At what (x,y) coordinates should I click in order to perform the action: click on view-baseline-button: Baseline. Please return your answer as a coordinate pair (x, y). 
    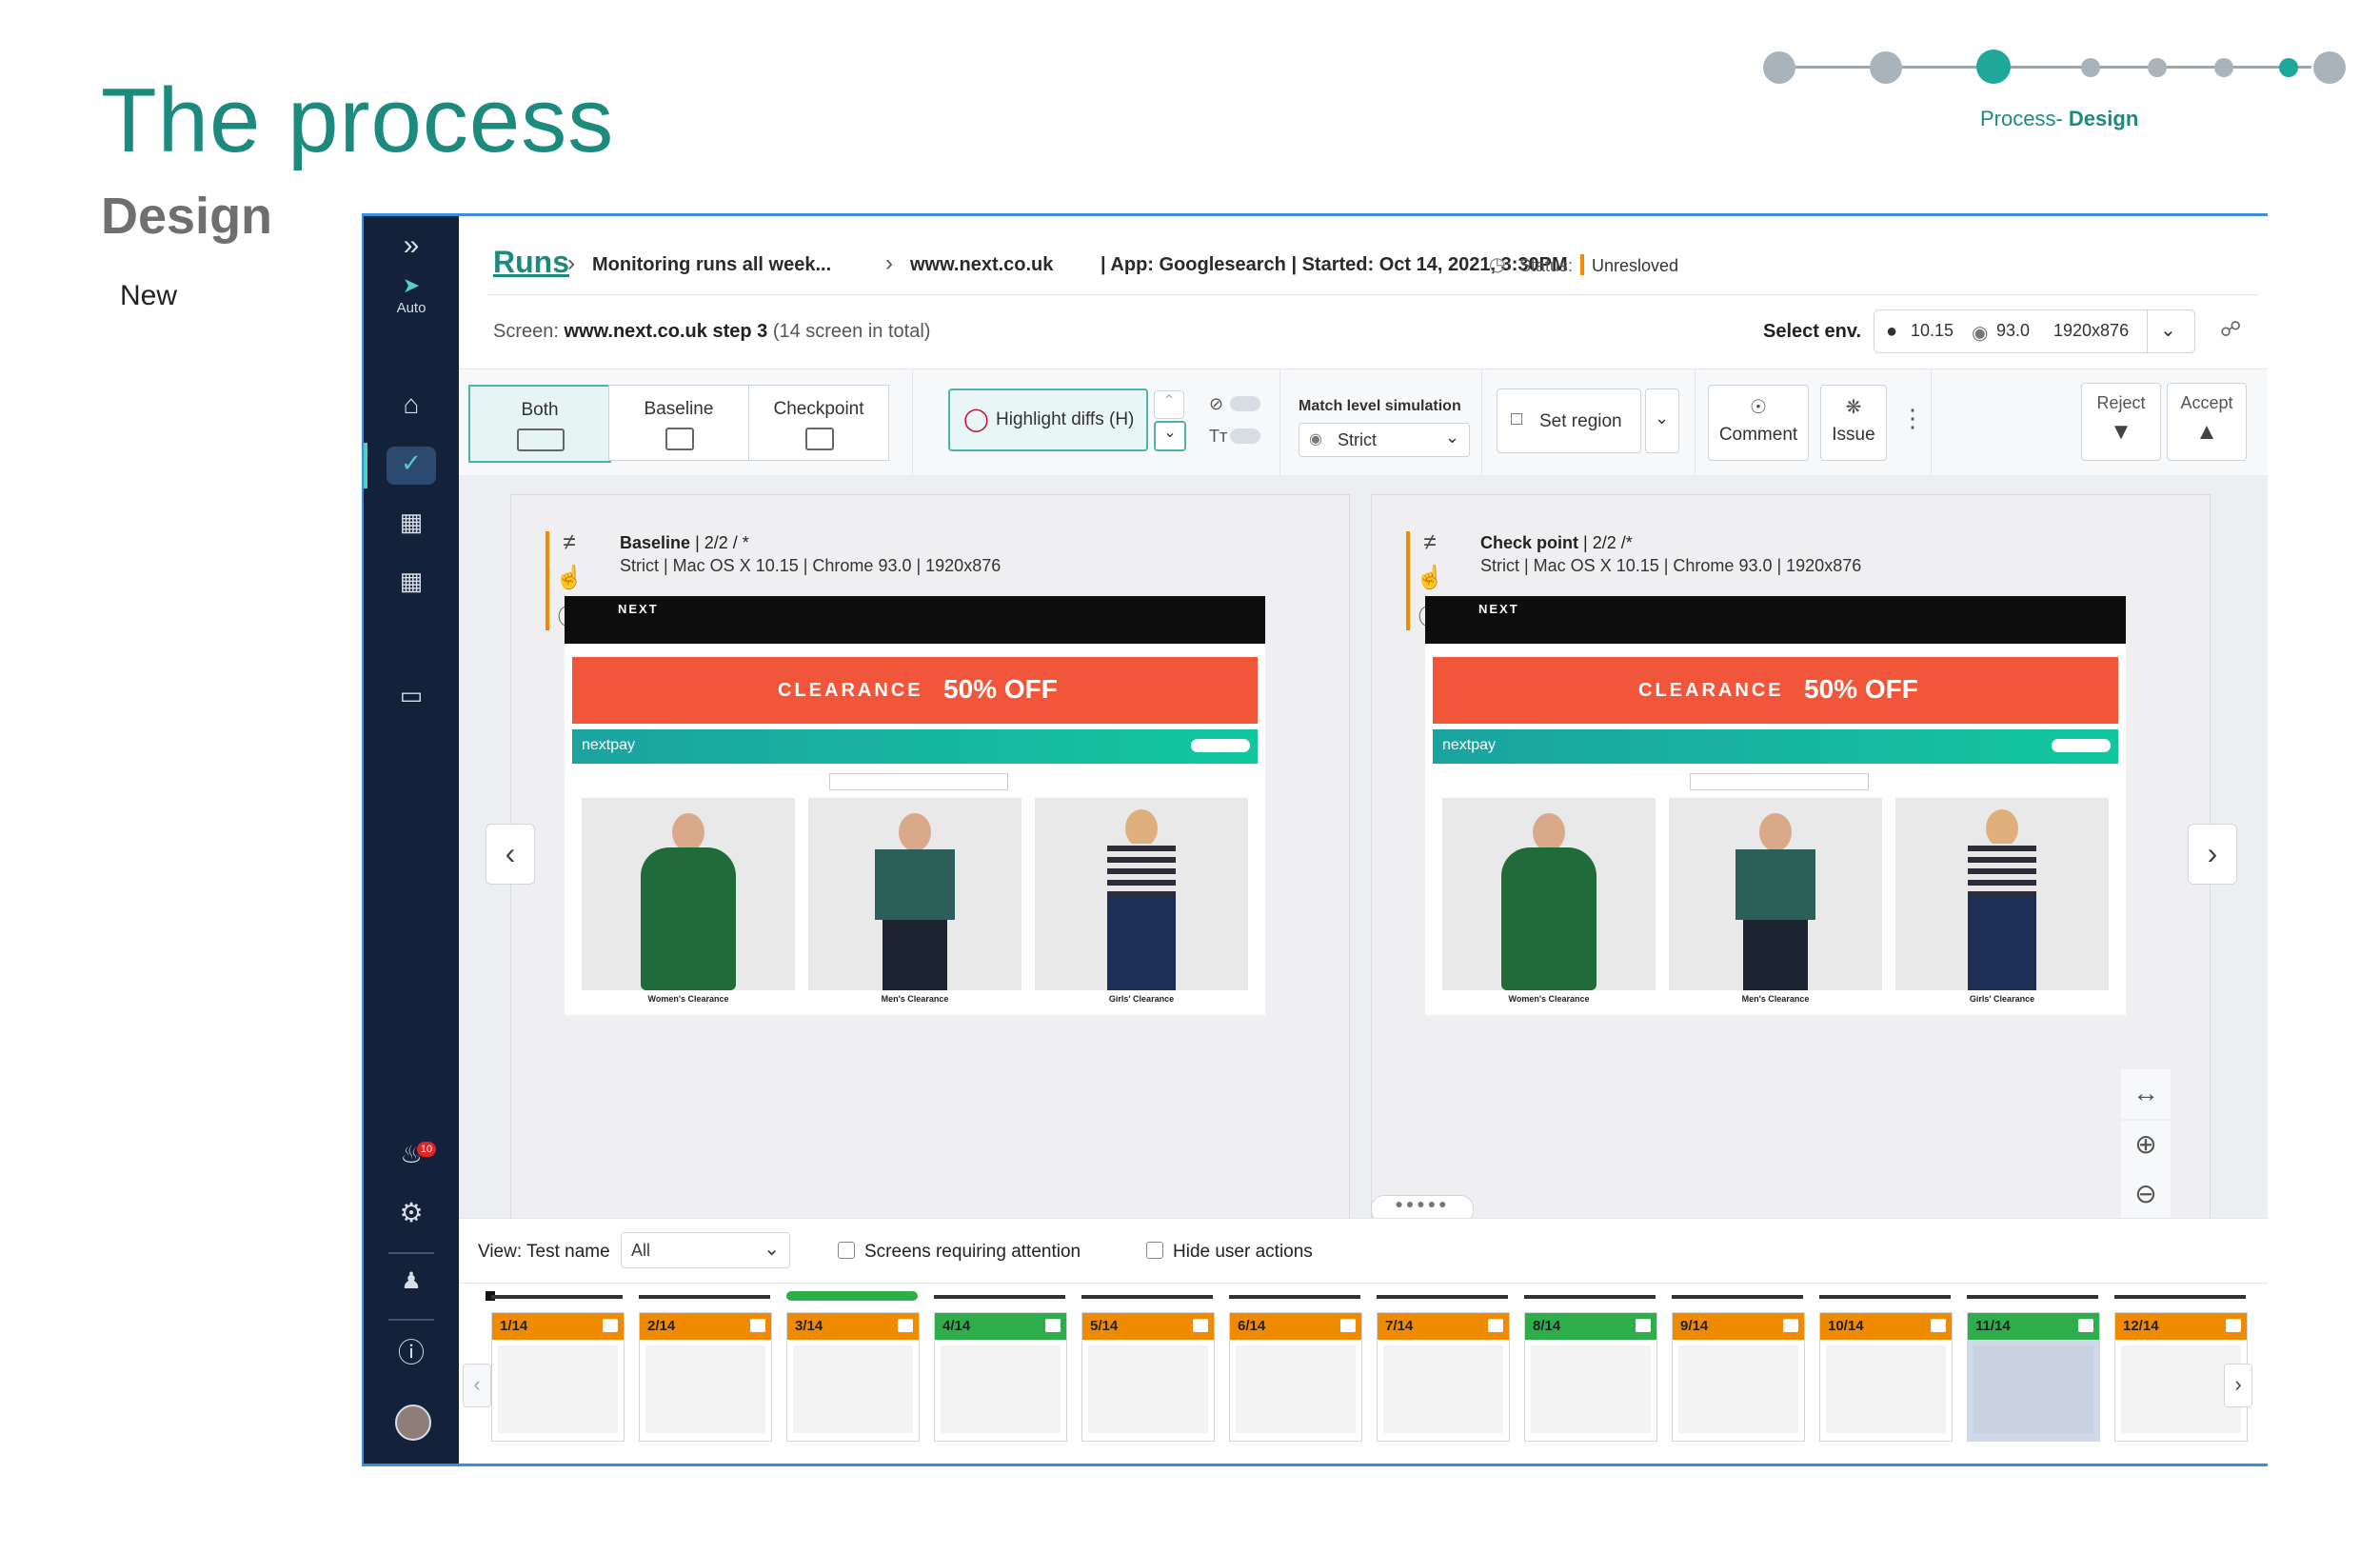
    Looking at the image, I should click on (678, 423).